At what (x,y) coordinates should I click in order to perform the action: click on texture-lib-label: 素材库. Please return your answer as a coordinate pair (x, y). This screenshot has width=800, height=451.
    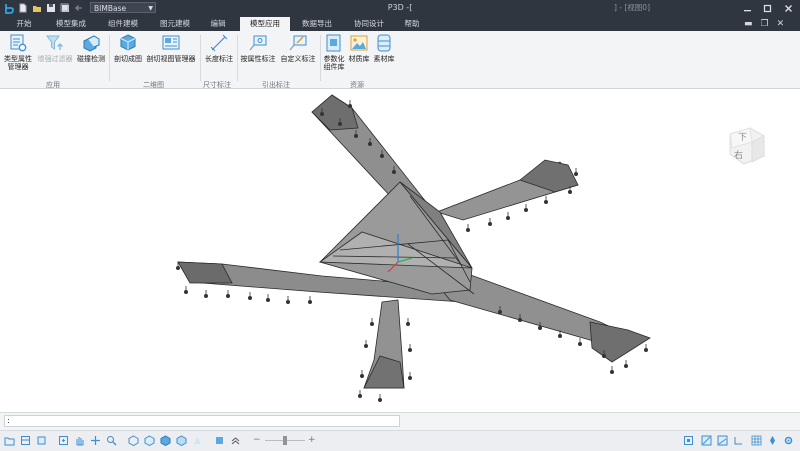
    Looking at the image, I should click on (384, 59).